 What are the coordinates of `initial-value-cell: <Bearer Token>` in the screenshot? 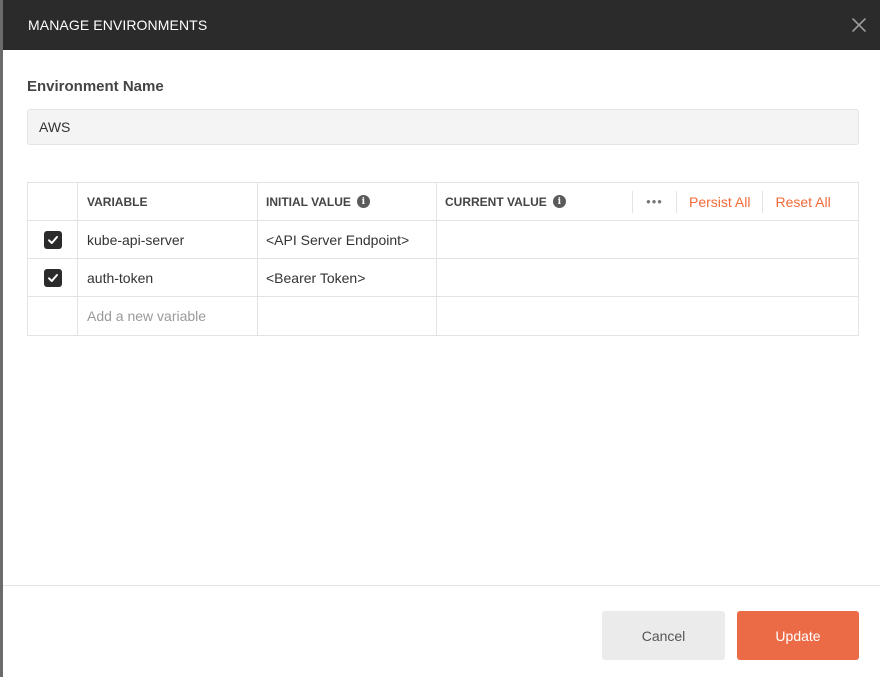 It's located at (347, 277).